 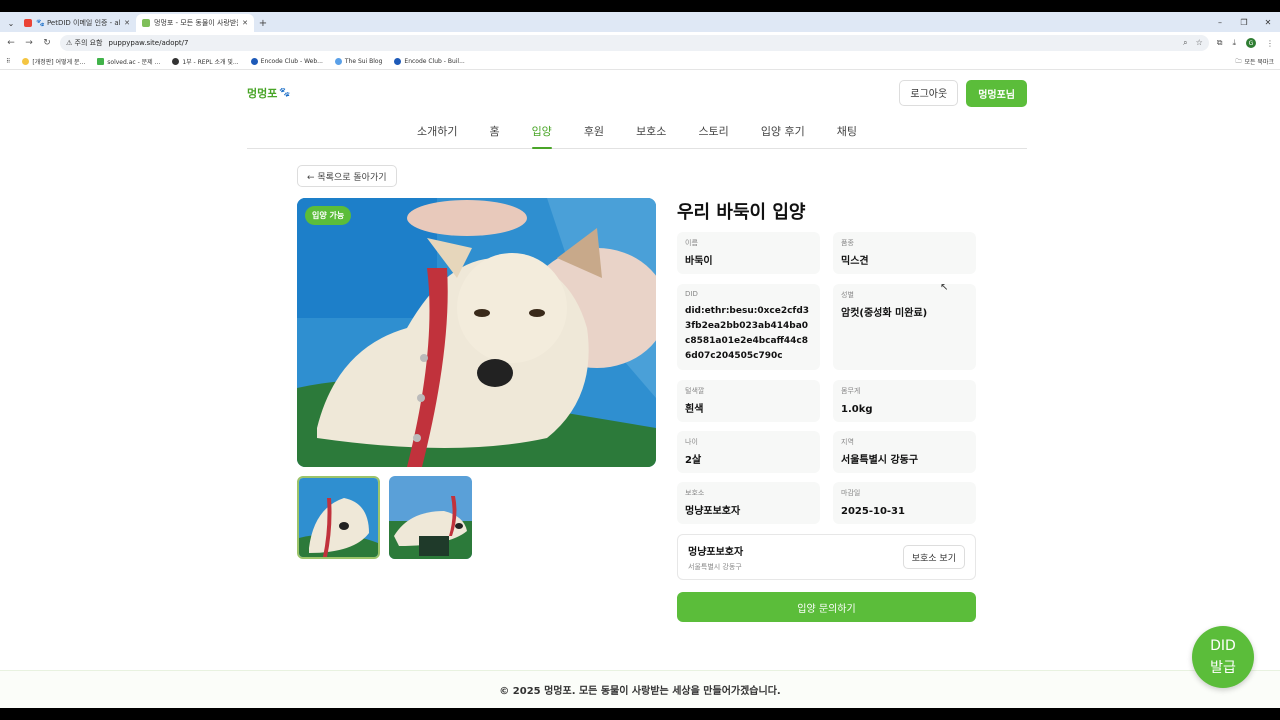 I want to click on back-to-list-button: ← 목록으로 돌아가기, so click(x=347, y=176).